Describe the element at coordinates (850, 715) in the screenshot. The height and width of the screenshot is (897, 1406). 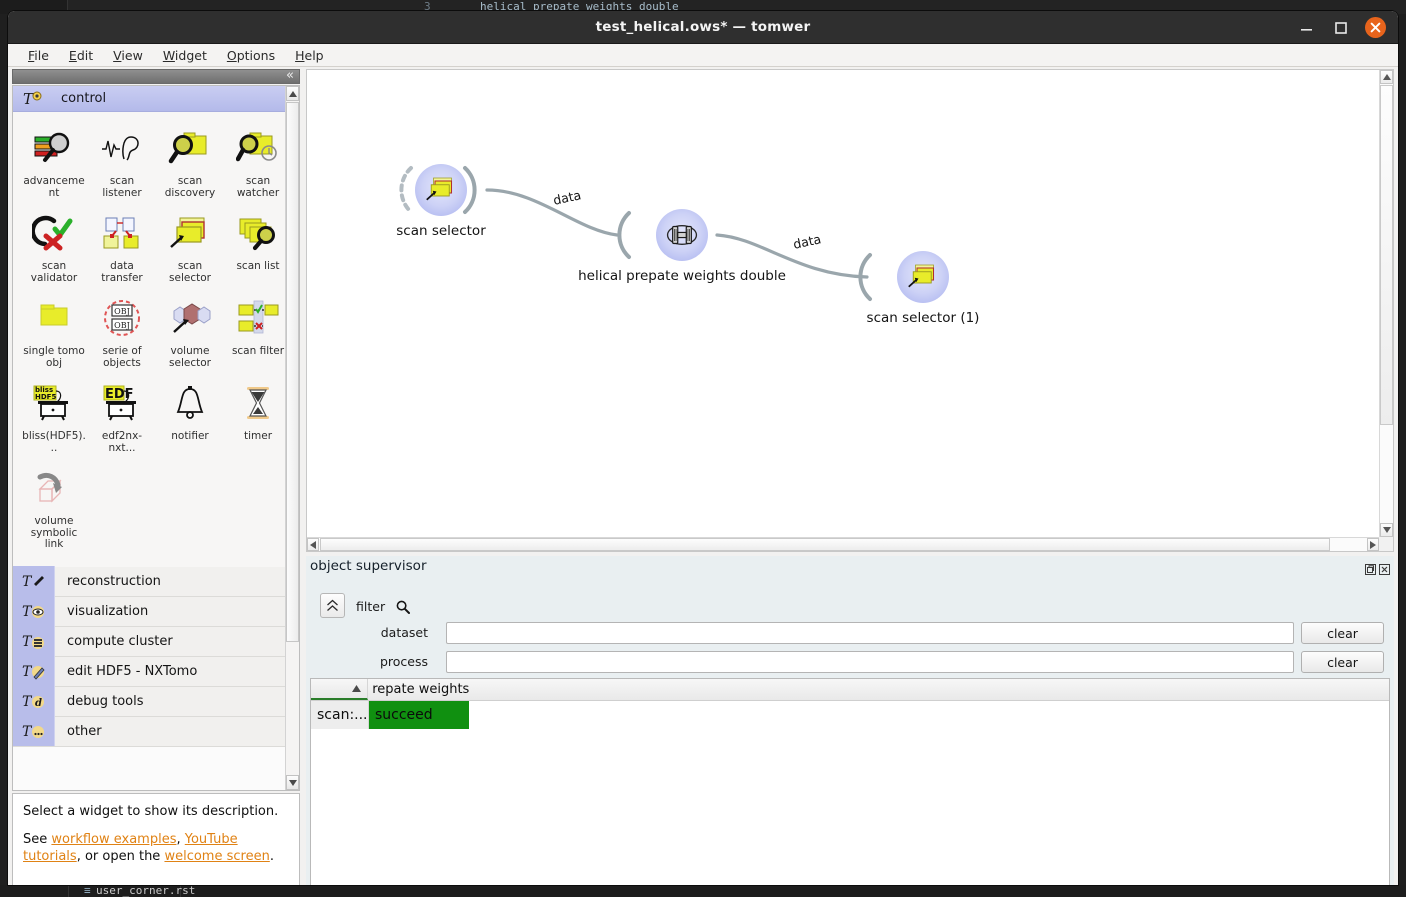
I see `table-row: scan:... succeed` at that location.